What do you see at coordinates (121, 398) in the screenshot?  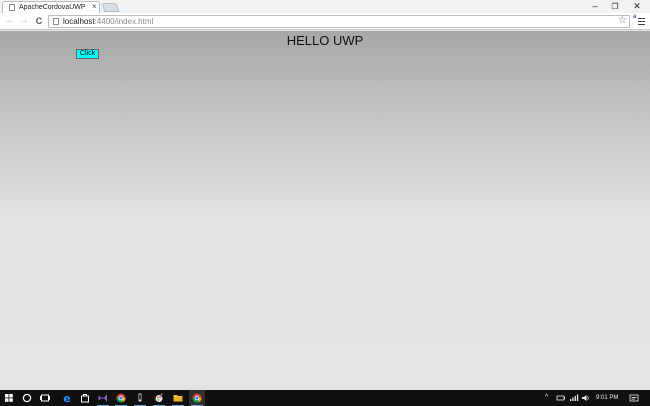 I see `chrome-icon` at bounding box center [121, 398].